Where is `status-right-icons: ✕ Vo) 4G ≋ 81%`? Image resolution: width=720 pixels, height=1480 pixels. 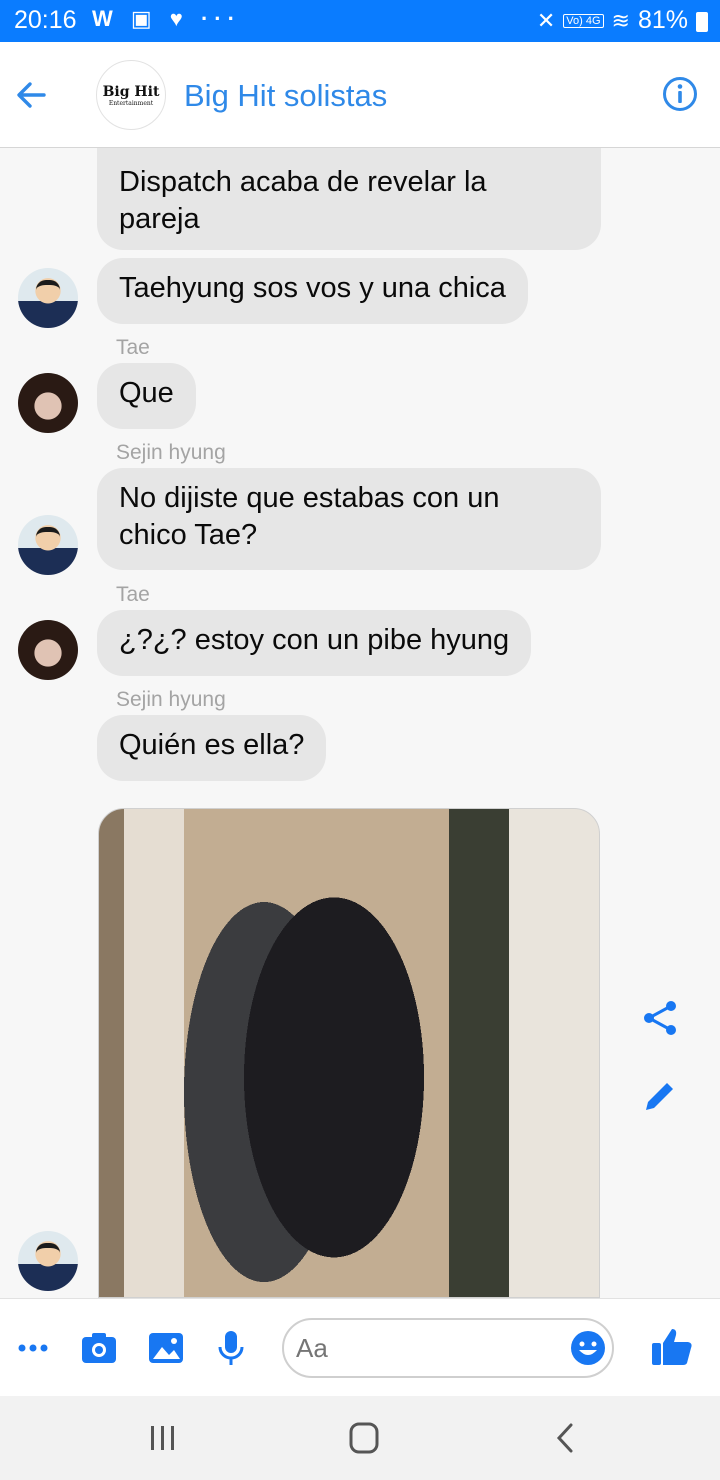 status-right-icons: ✕ Vo) 4G ≋ 81% is located at coordinates (622, 20).